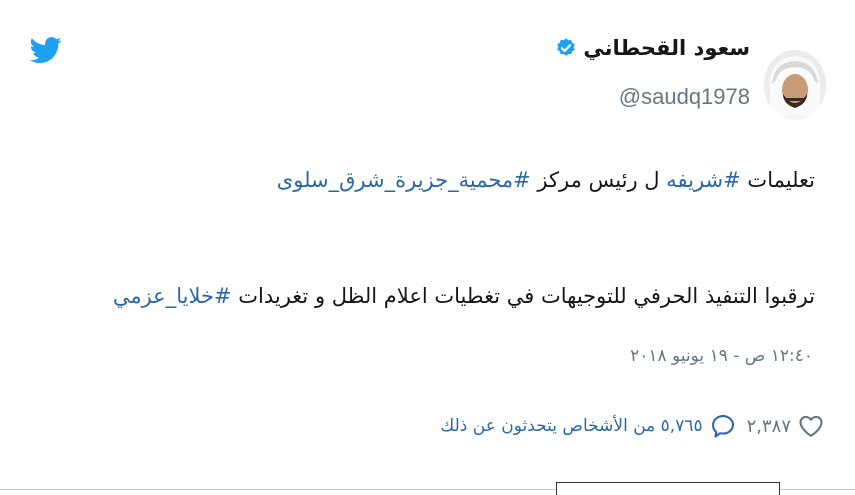 Image resolution: width=855 pixels, height=495 pixels. Describe the element at coordinates (172, 296) in the screenshot. I see `hashtag-link: #خلايا_عزمي` at that location.